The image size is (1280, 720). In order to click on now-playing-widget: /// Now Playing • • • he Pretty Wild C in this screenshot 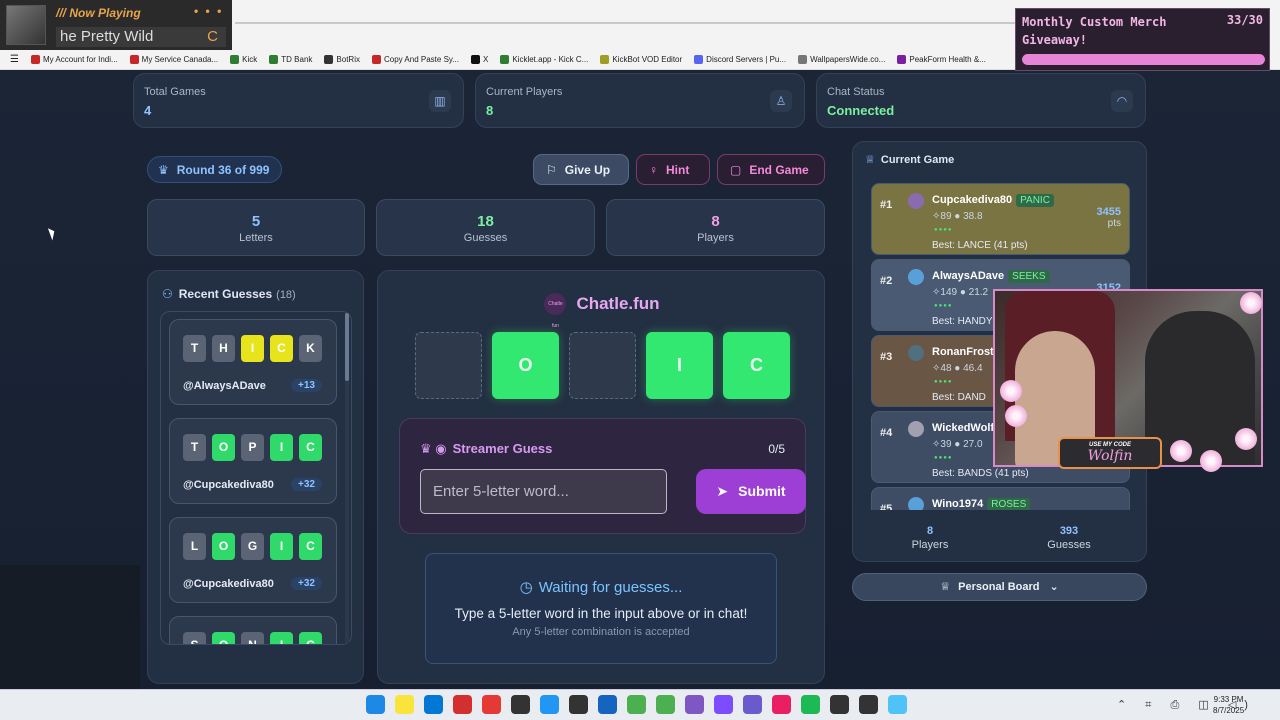, I will do `click(116, 25)`.